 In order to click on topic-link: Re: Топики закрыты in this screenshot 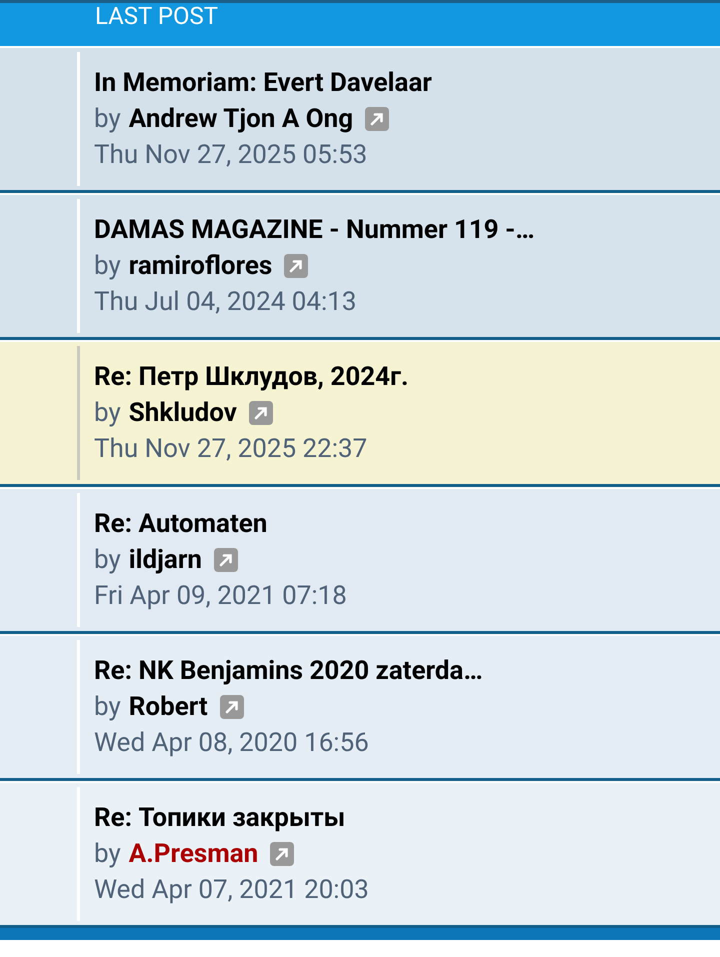, I will do `click(231, 818)`.